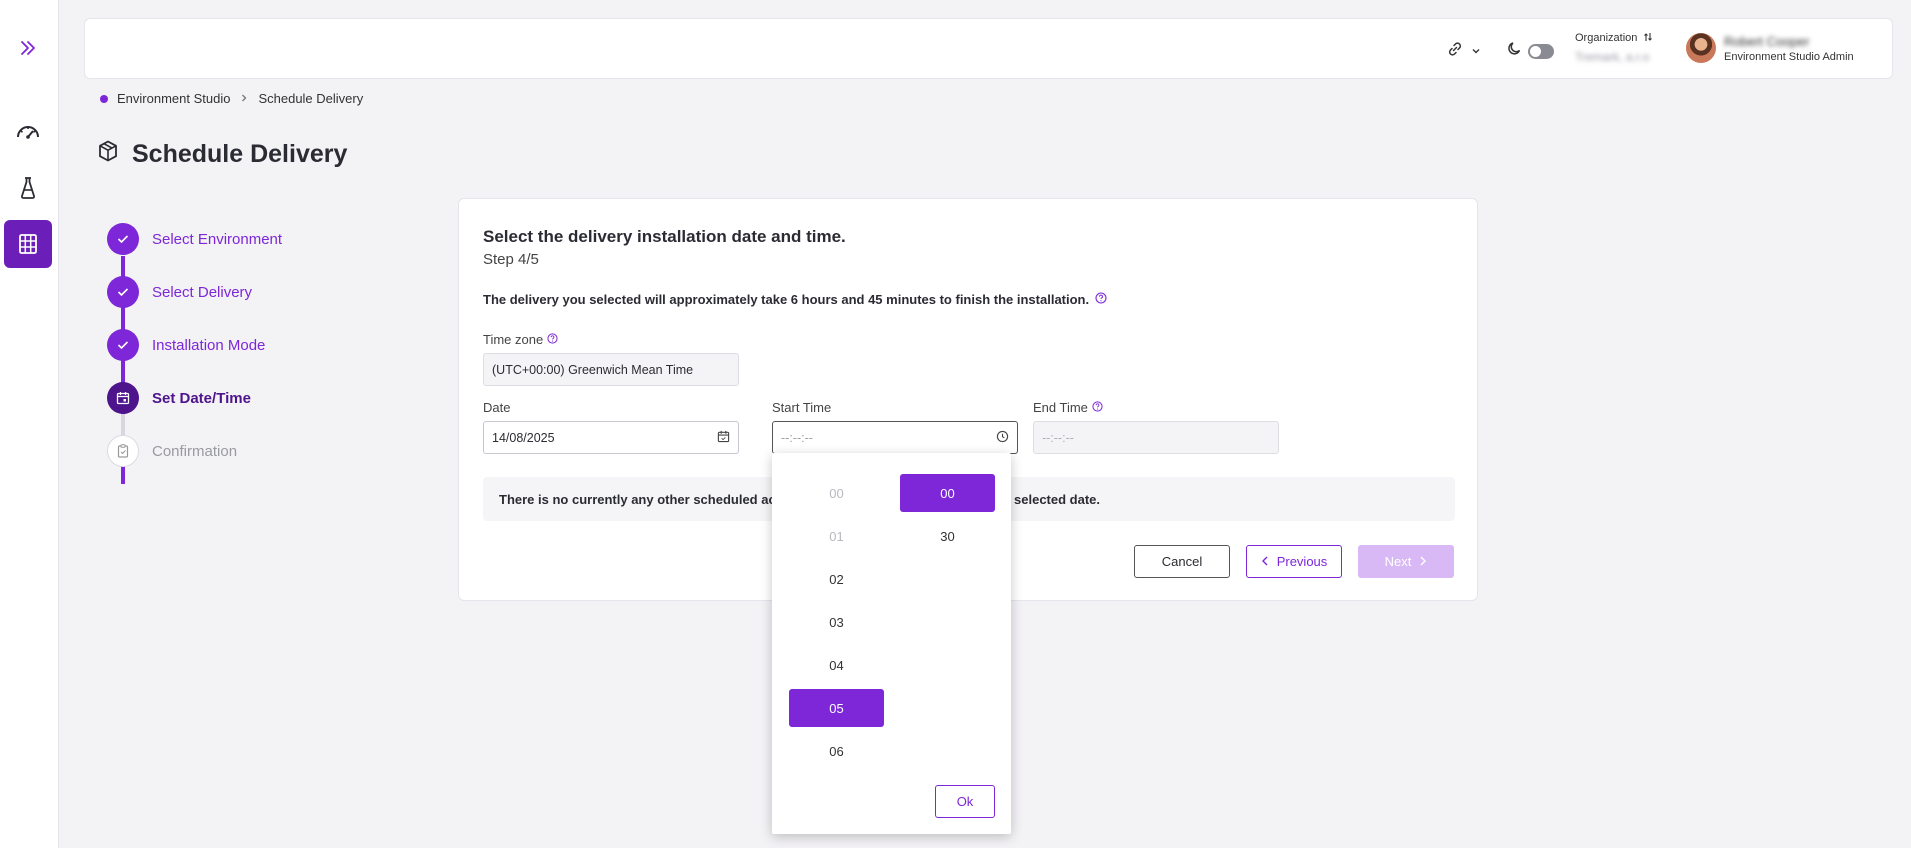  Describe the element at coordinates (1464, 51) in the screenshot. I see `link-menu` at that location.